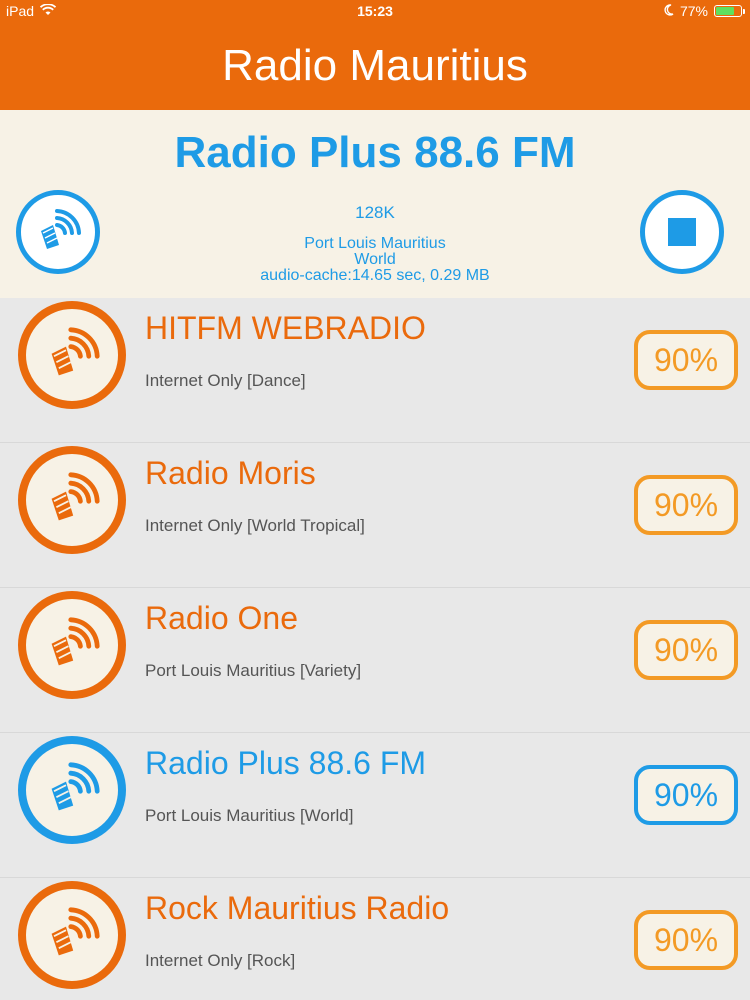 Image resolution: width=750 pixels, height=1000 pixels. I want to click on now-playing-station-button, so click(58, 232).